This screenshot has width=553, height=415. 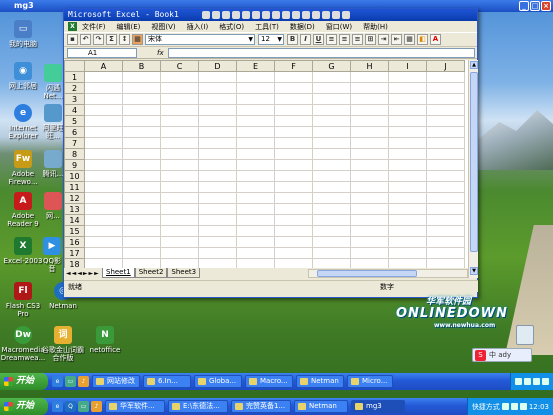 I want to click on align-right-icon: ≡, so click(x=357, y=39).